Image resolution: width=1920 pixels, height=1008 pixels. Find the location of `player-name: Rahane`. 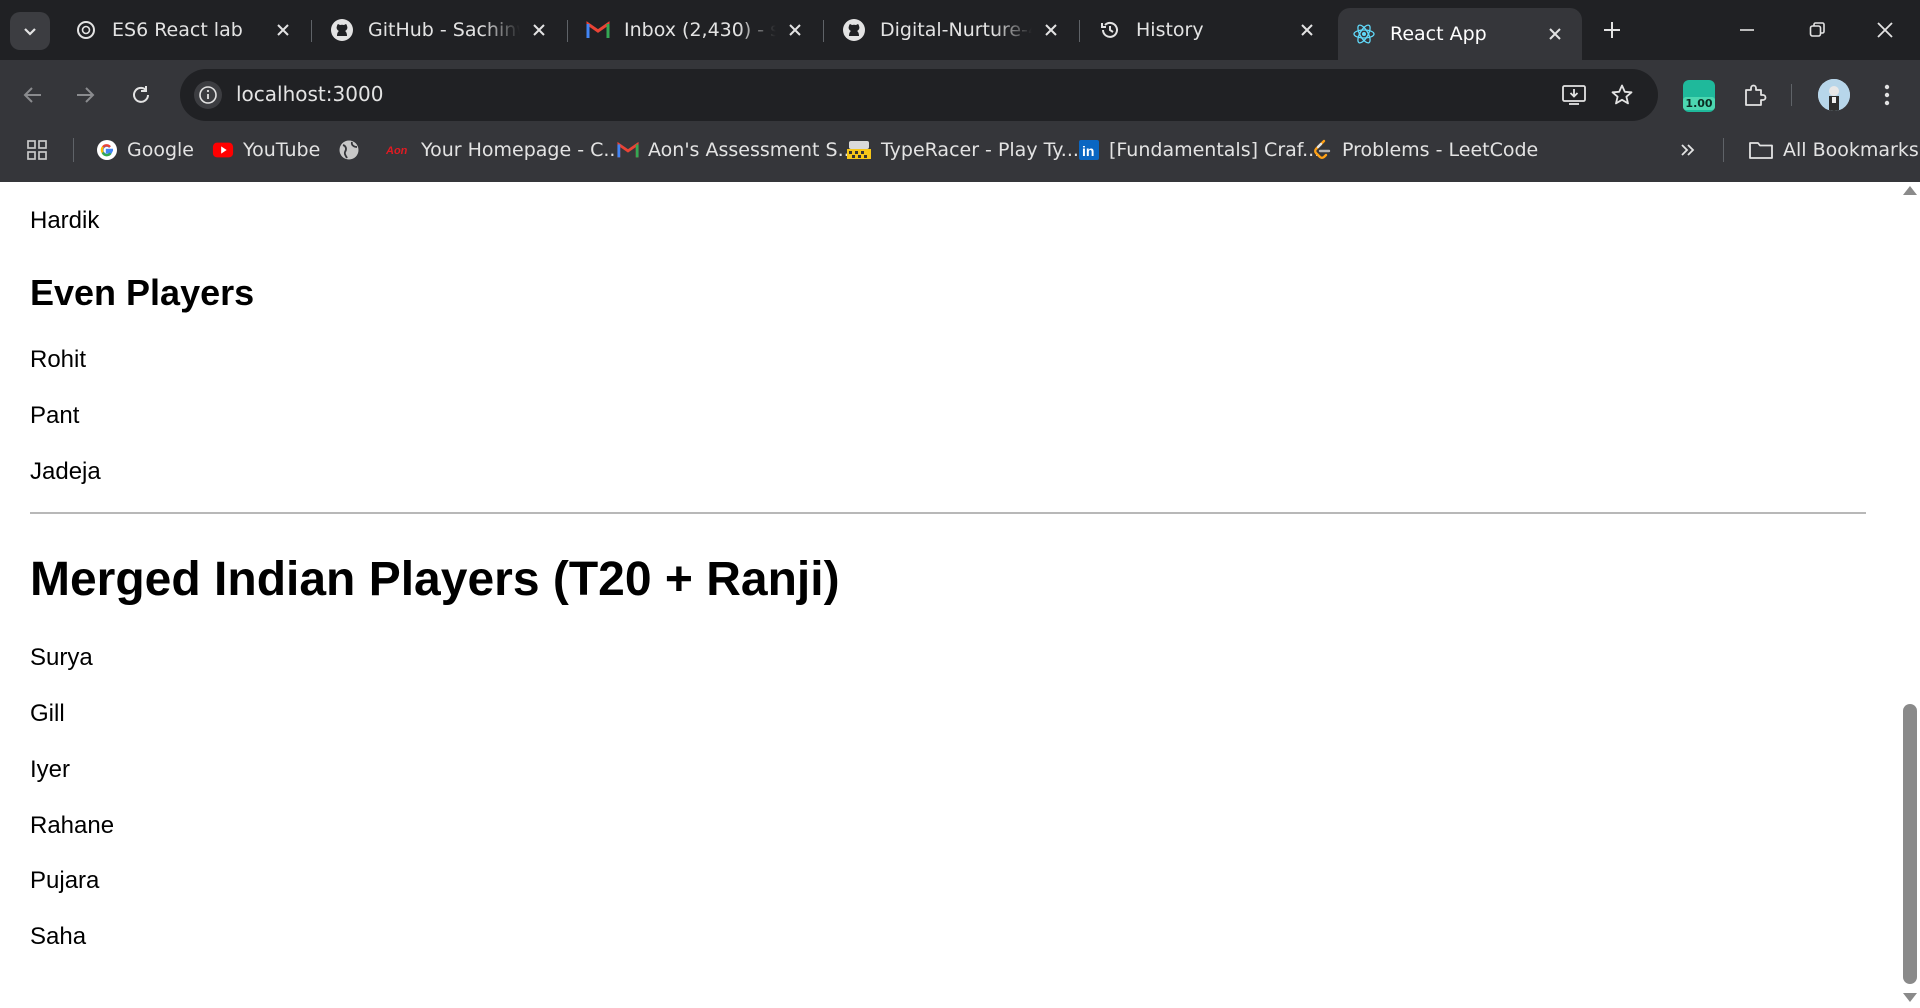

player-name: Rahane is located at coordinates (72, 825).